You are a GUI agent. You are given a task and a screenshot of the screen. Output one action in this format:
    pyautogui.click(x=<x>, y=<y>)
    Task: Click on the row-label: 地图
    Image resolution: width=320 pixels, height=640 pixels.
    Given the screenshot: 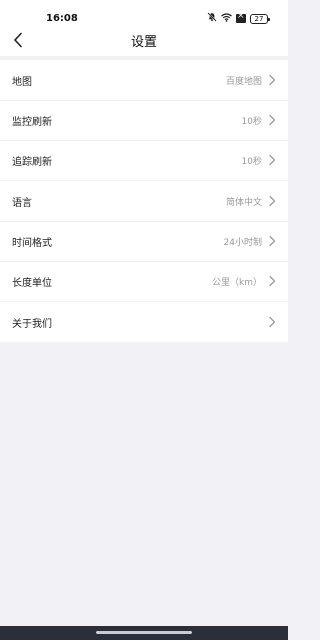 What is the action you would take?
    pyautogui.click(x=22, y=82)
    